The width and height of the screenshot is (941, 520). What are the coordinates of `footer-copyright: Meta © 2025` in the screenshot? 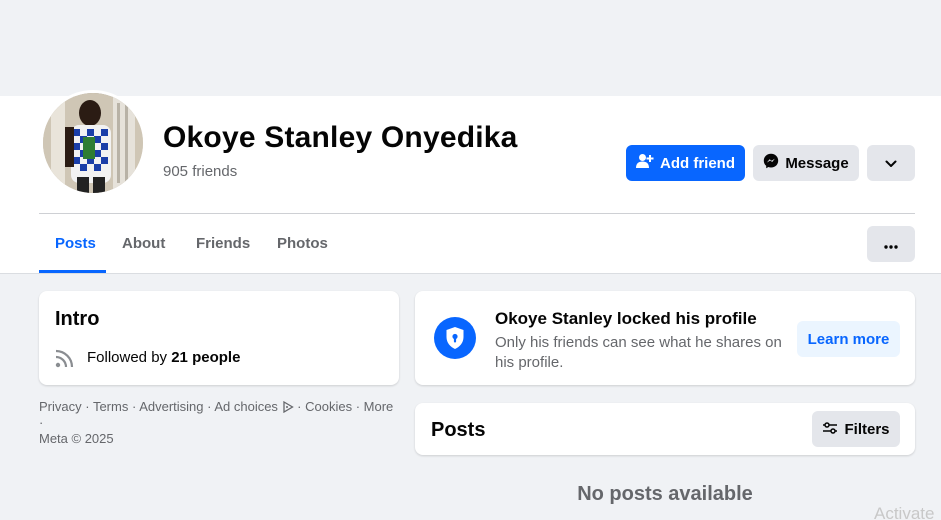 It's located at (76, 438).